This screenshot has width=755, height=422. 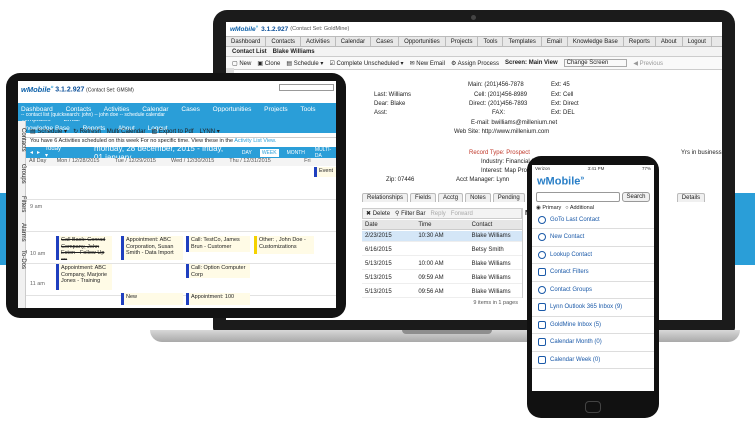 I want to click on menu-goto-last-contact: GoTo Last Contact, so click(x=593, y=221).